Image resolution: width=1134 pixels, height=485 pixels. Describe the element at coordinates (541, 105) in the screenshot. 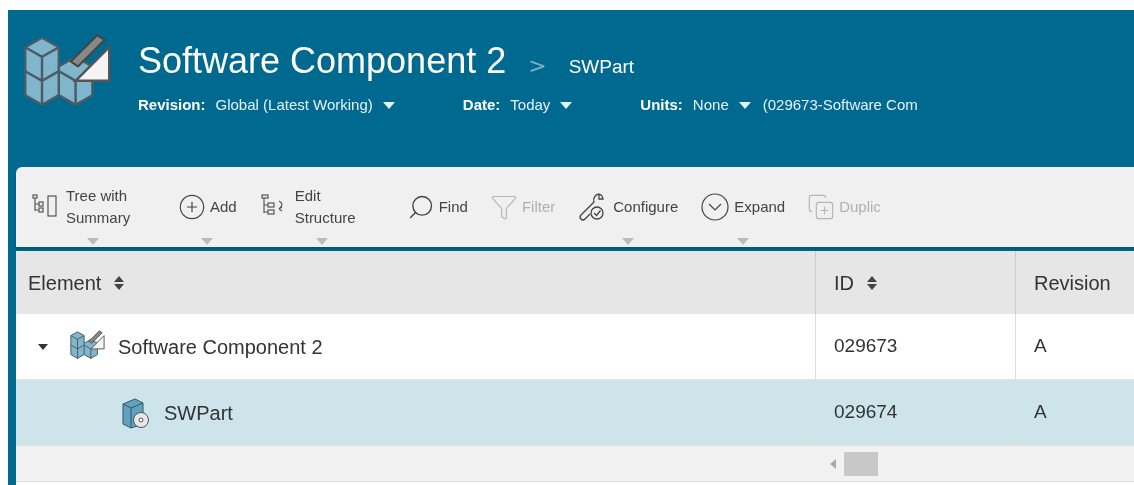

I see `filter-dropdown: Today` at that location.